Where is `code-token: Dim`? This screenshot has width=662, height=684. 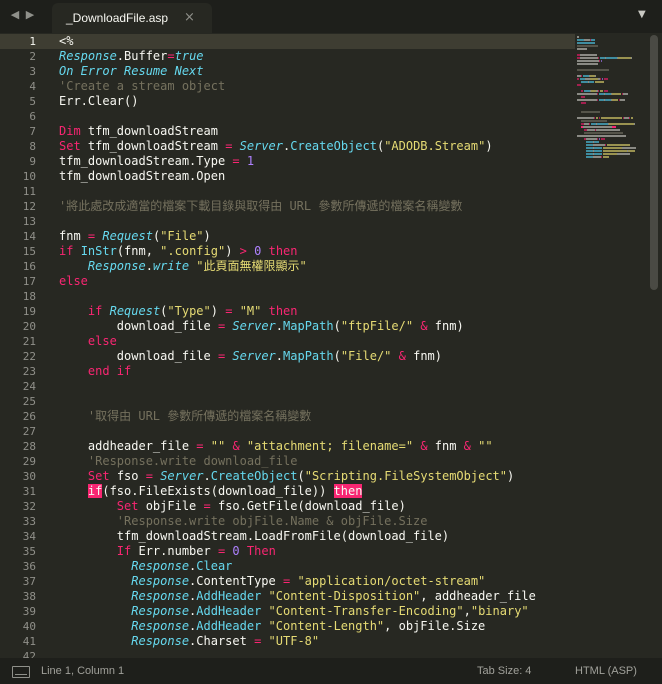
code-token: Dim is located at coordinates (70, 131).